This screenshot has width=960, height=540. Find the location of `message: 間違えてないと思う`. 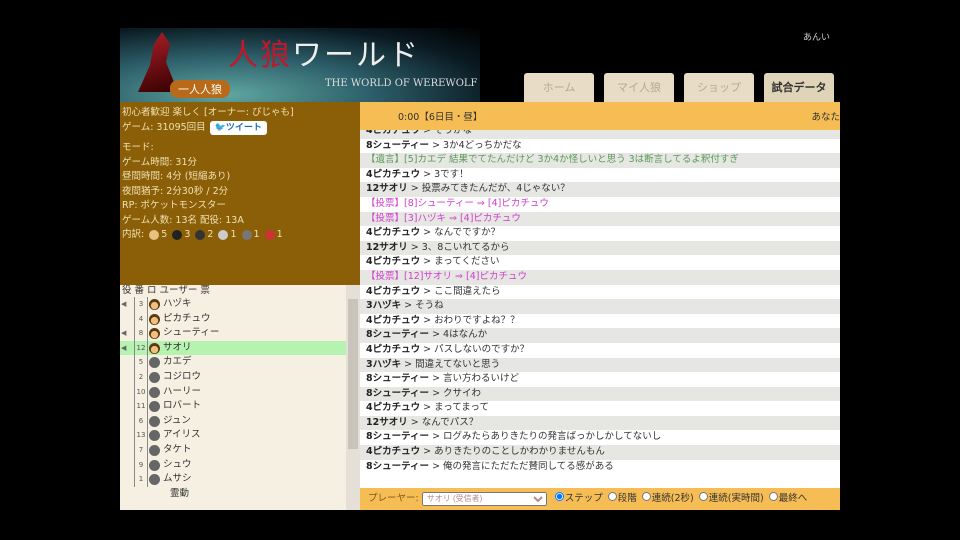

message: 間違えてないと思う is located at coordinates (458, 364).